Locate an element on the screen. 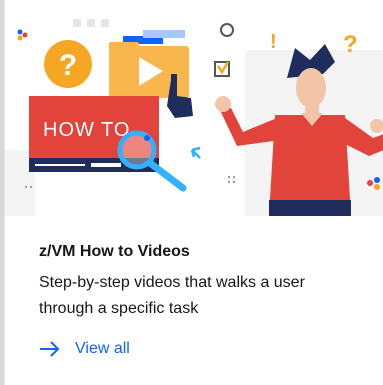 The width and height of the screenshot is (383, 385). view-all-link: View all is located at coordinates (84, 349).